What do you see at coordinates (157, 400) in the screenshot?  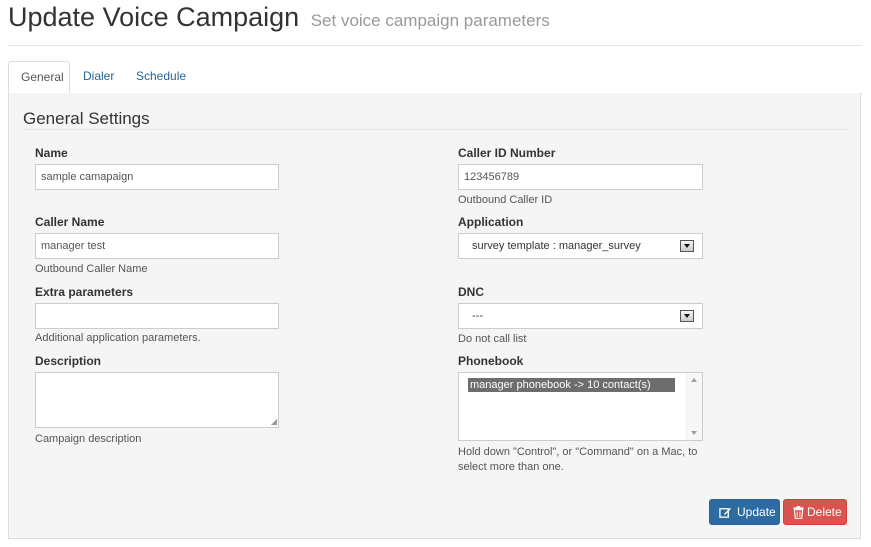 I see `description-textarea: ◢` at bounding box center [157, 400].